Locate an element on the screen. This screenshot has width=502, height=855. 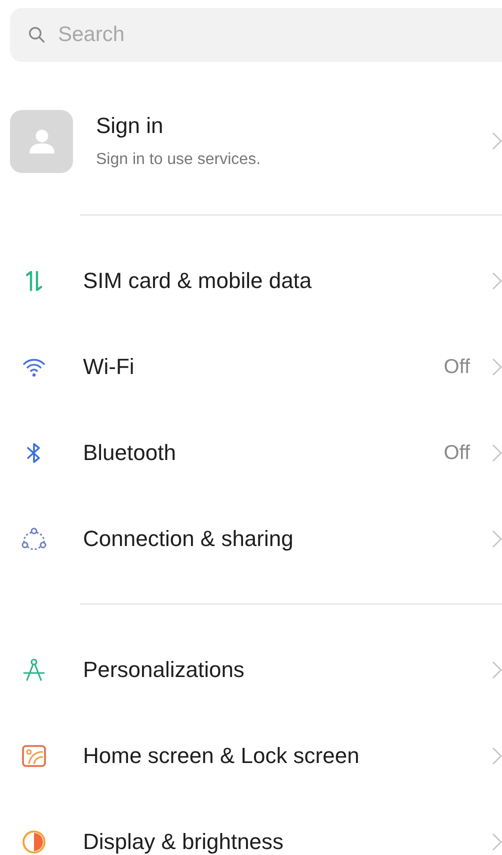
item-label: Wi-Fi is located at coordinates (109, 367).